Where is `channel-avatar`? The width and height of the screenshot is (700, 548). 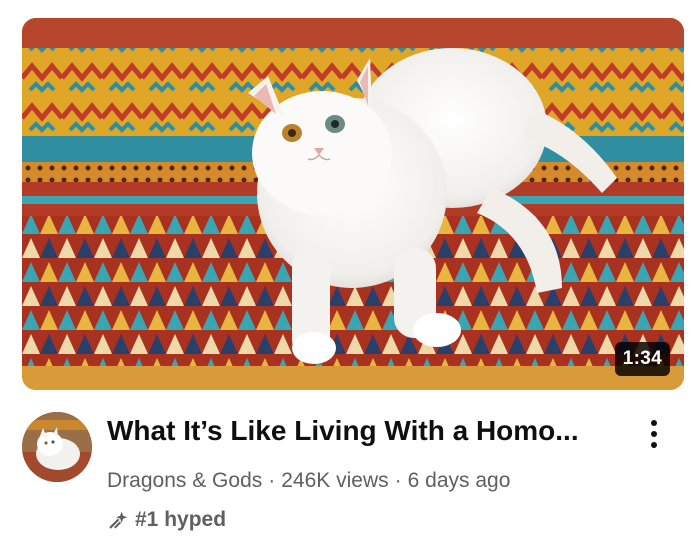 channel-avatar is located at coordinates (57, 447).